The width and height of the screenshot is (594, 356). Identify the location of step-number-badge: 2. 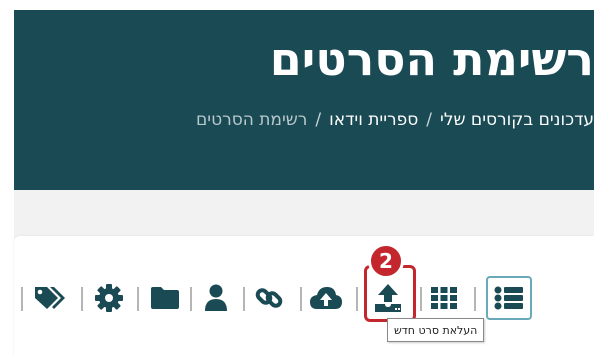
(386, 261).